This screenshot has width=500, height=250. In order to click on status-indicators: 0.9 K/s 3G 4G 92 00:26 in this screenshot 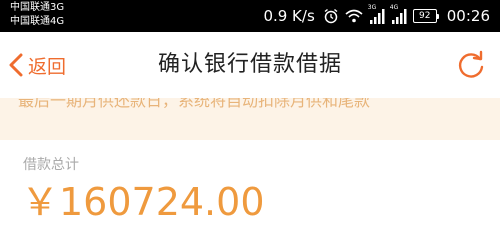, I will do `click(376, 16)`.